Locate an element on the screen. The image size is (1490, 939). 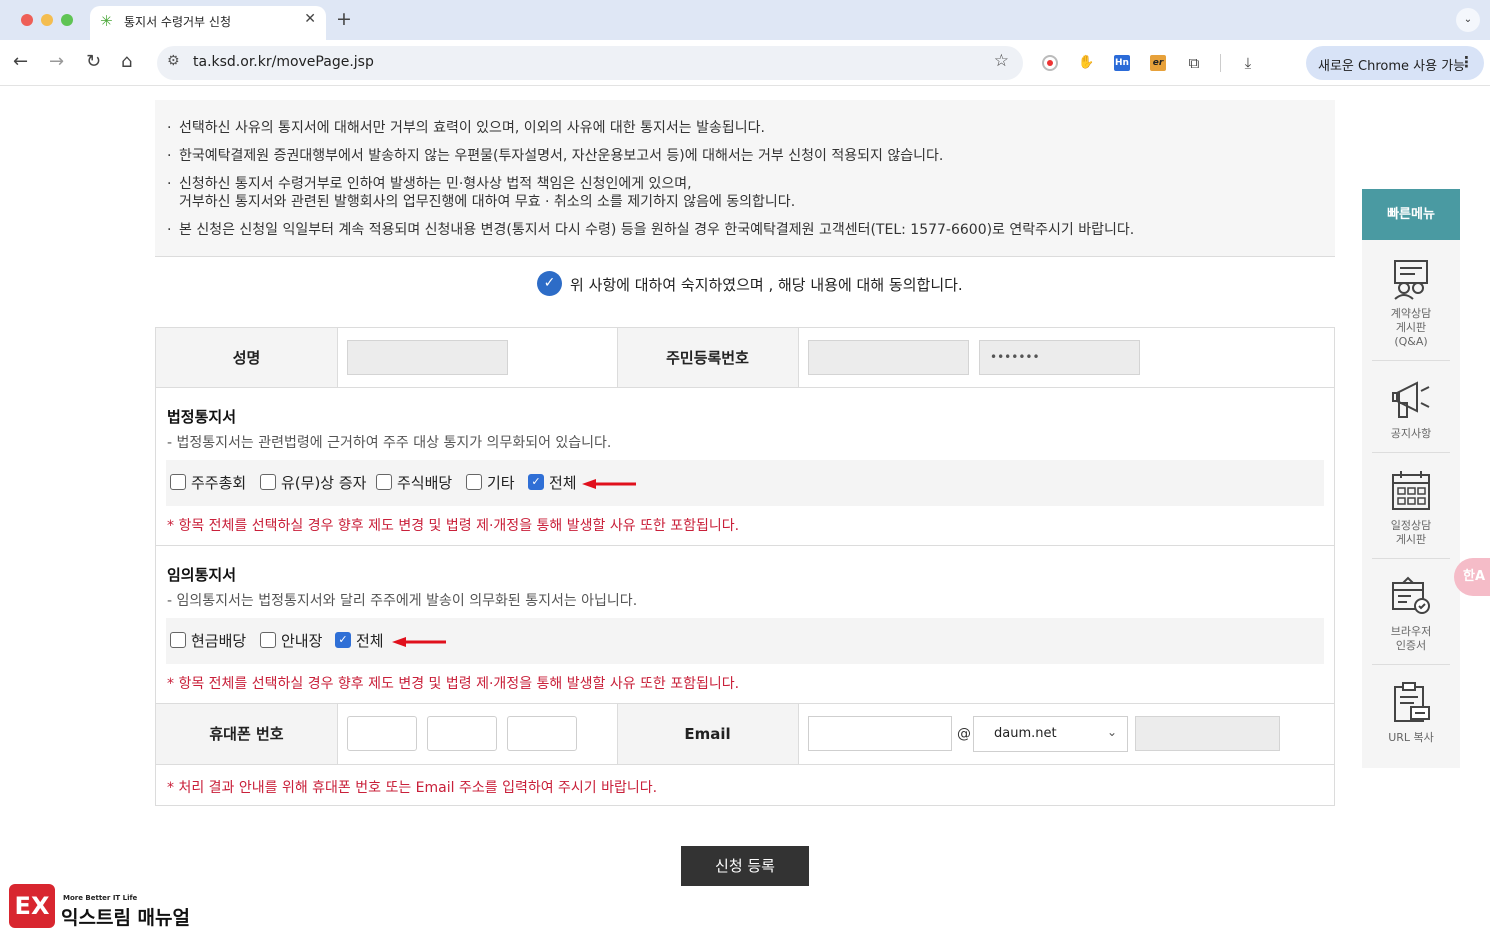
agree-label: 위 사항에 대하여 숙지하였으며 , 해당 내용에 대해 동의합니다. is located at coordinates (766, 285).